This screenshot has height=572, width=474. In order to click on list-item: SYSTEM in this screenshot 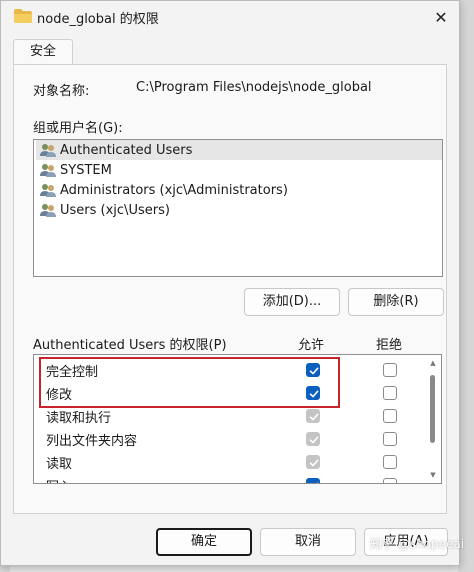, I will do `click(239, 170)`.